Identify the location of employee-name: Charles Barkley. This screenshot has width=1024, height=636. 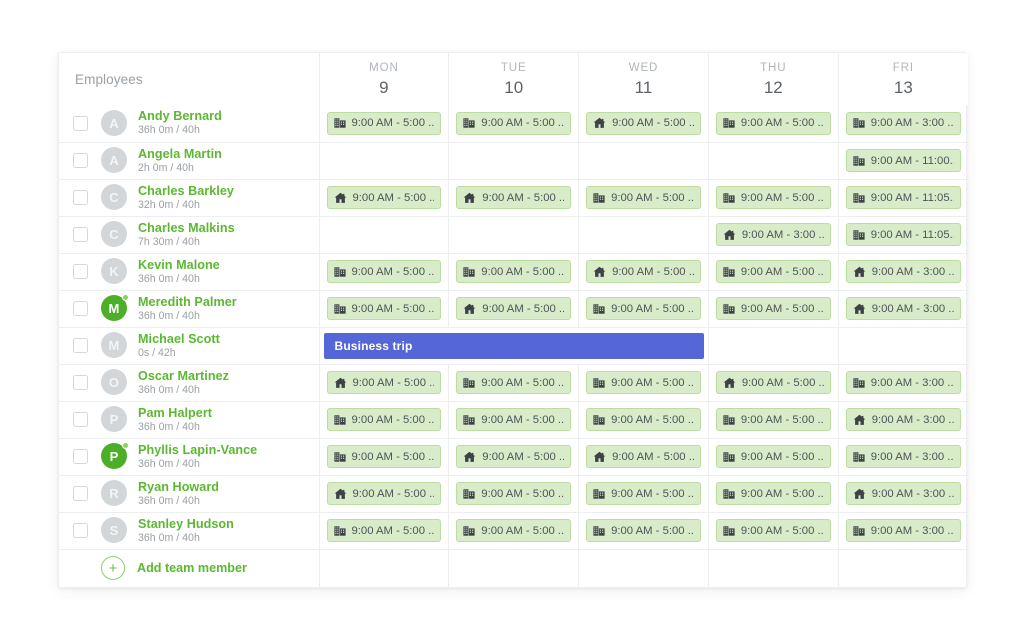
(186, 191).